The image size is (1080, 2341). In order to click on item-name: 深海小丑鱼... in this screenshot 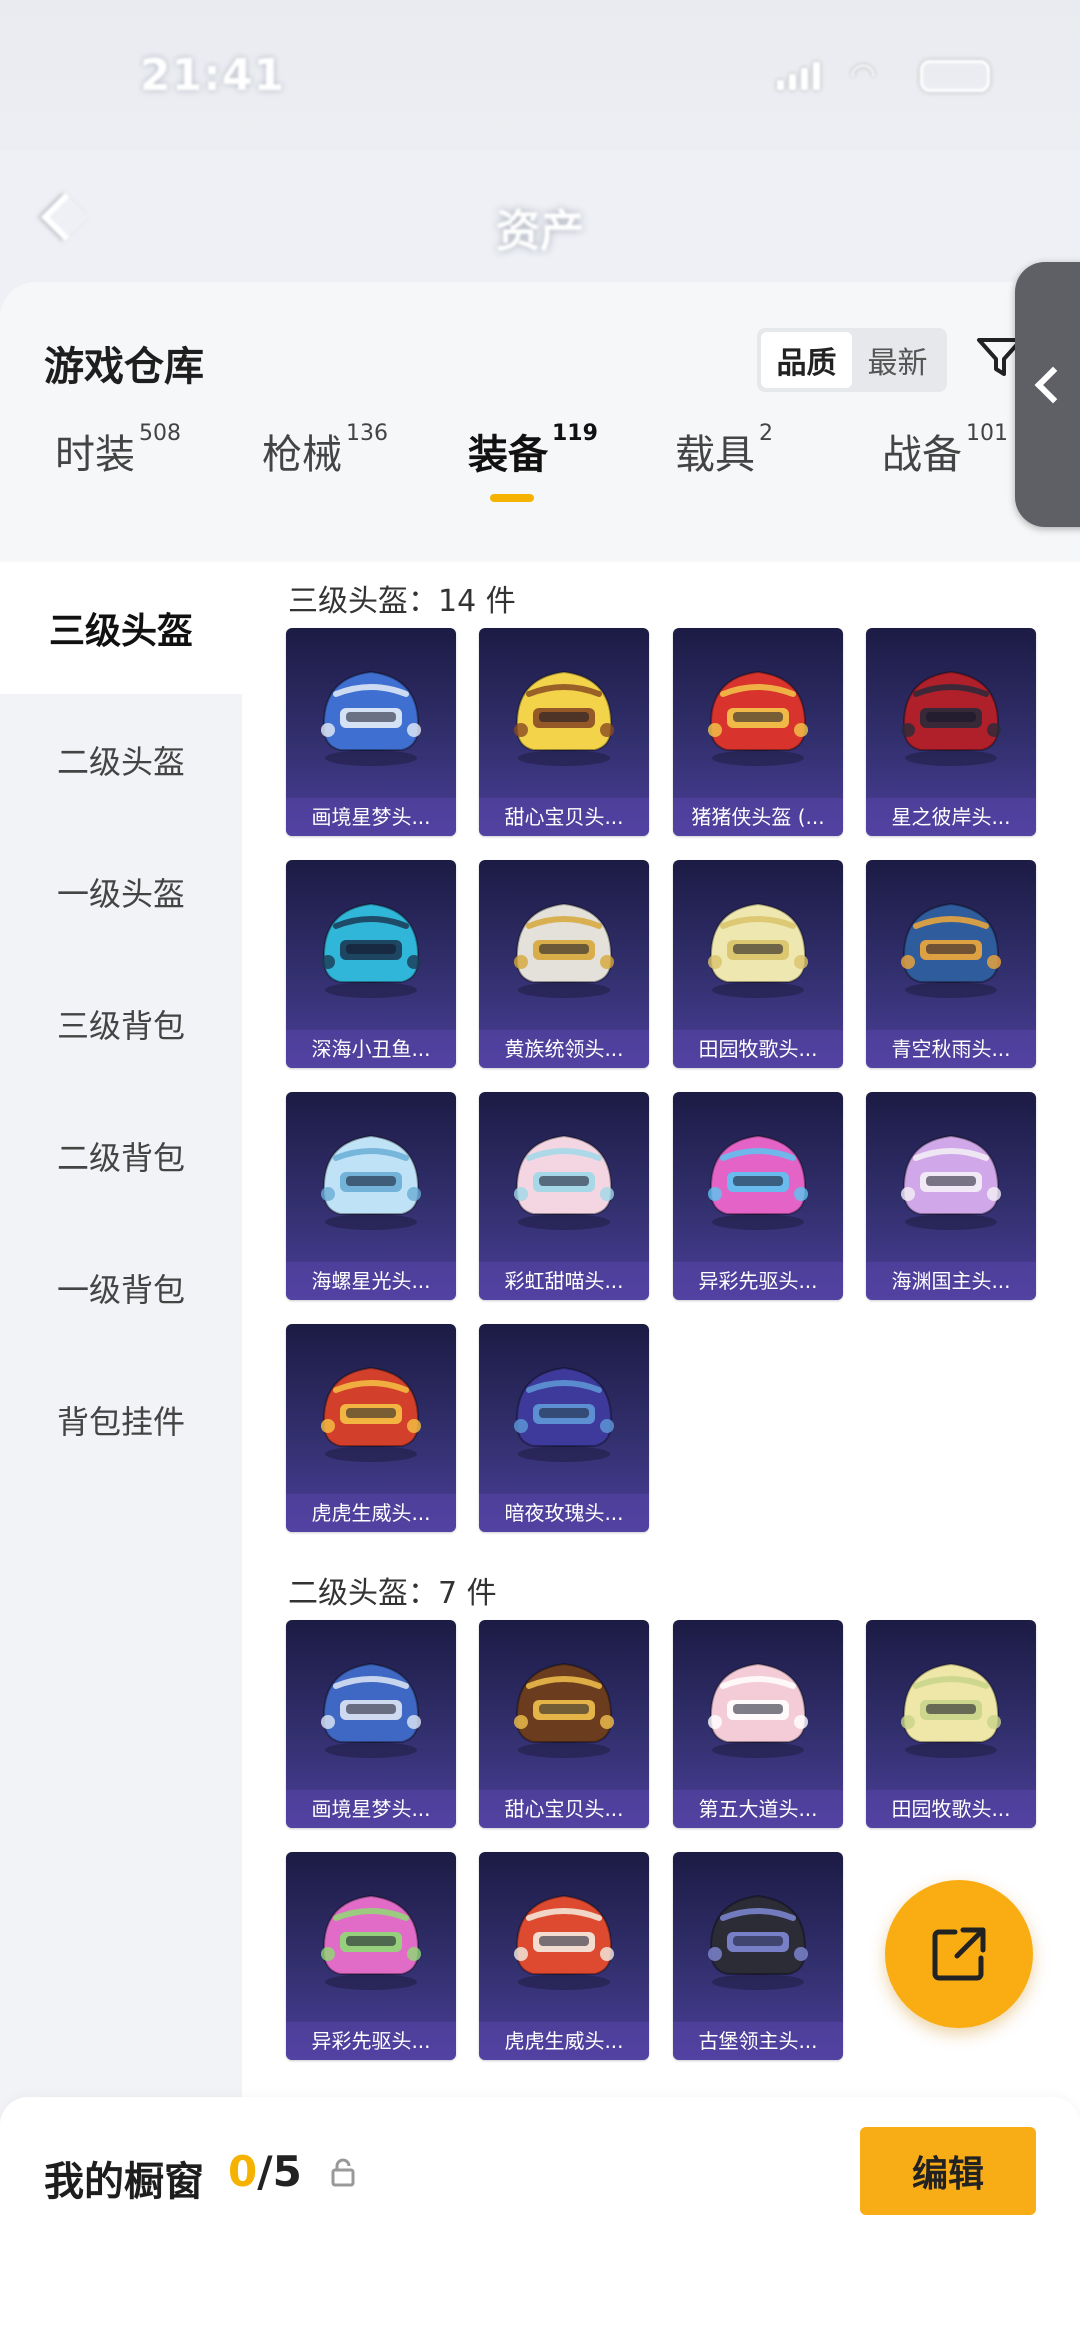, I will do `click(371, 1049)`.